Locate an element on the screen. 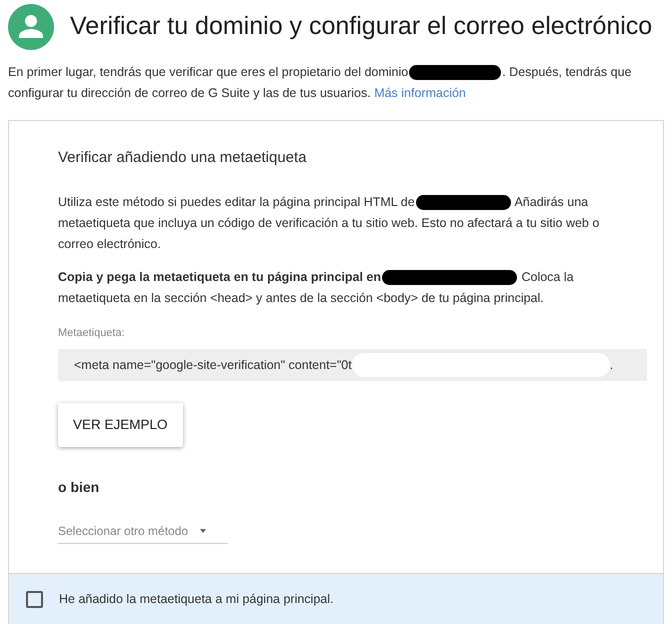  paragraph-text: Coloca la is located at coordinates (547, 277).